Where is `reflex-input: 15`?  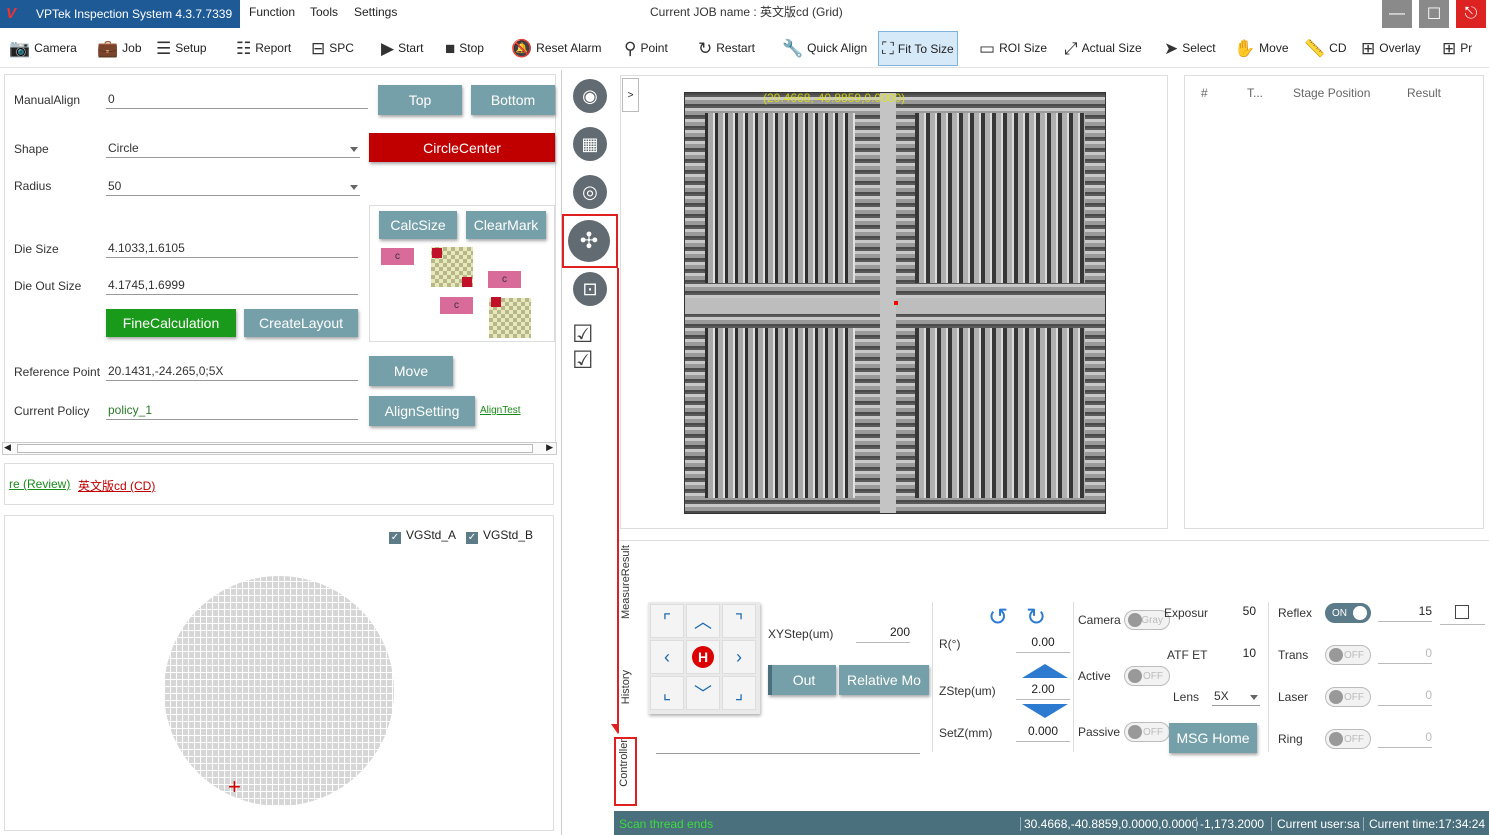 reflex-input: 15 is located at coordinates (1405, 613).